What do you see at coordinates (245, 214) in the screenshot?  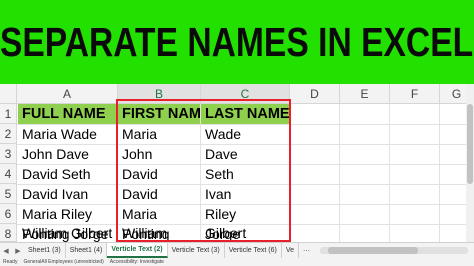 I see `cell-last-name: Riley` at bounding box center [245, 214].